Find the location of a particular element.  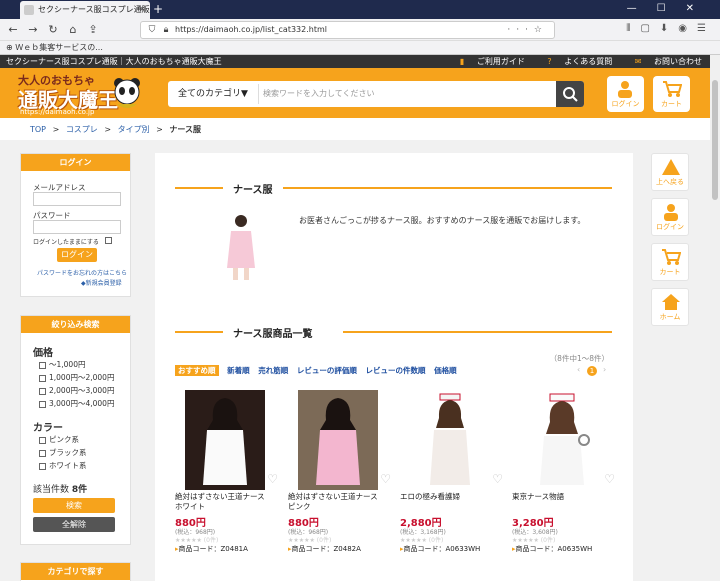

side-login-button: ログイン is located at coordinates (670, 217).